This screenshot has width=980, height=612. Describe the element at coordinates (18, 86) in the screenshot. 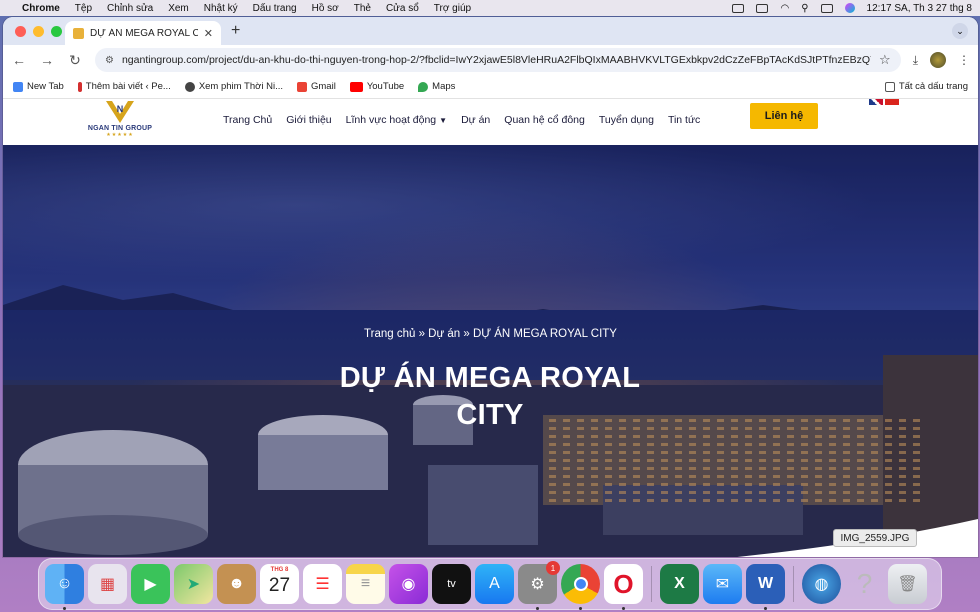

I see `google-icon` at that location.